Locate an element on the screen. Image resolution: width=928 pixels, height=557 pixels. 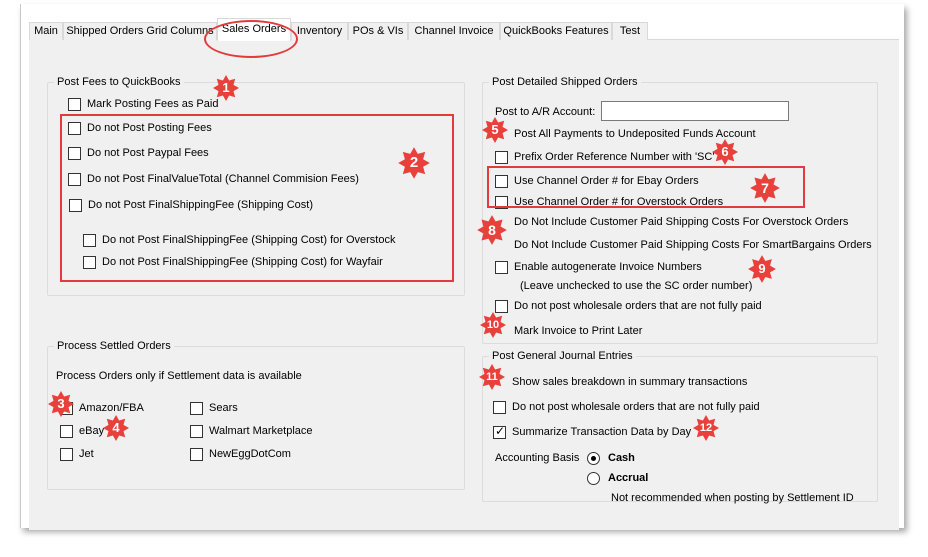
badge-9-icon: 9 is located at coordinates (762, 269).